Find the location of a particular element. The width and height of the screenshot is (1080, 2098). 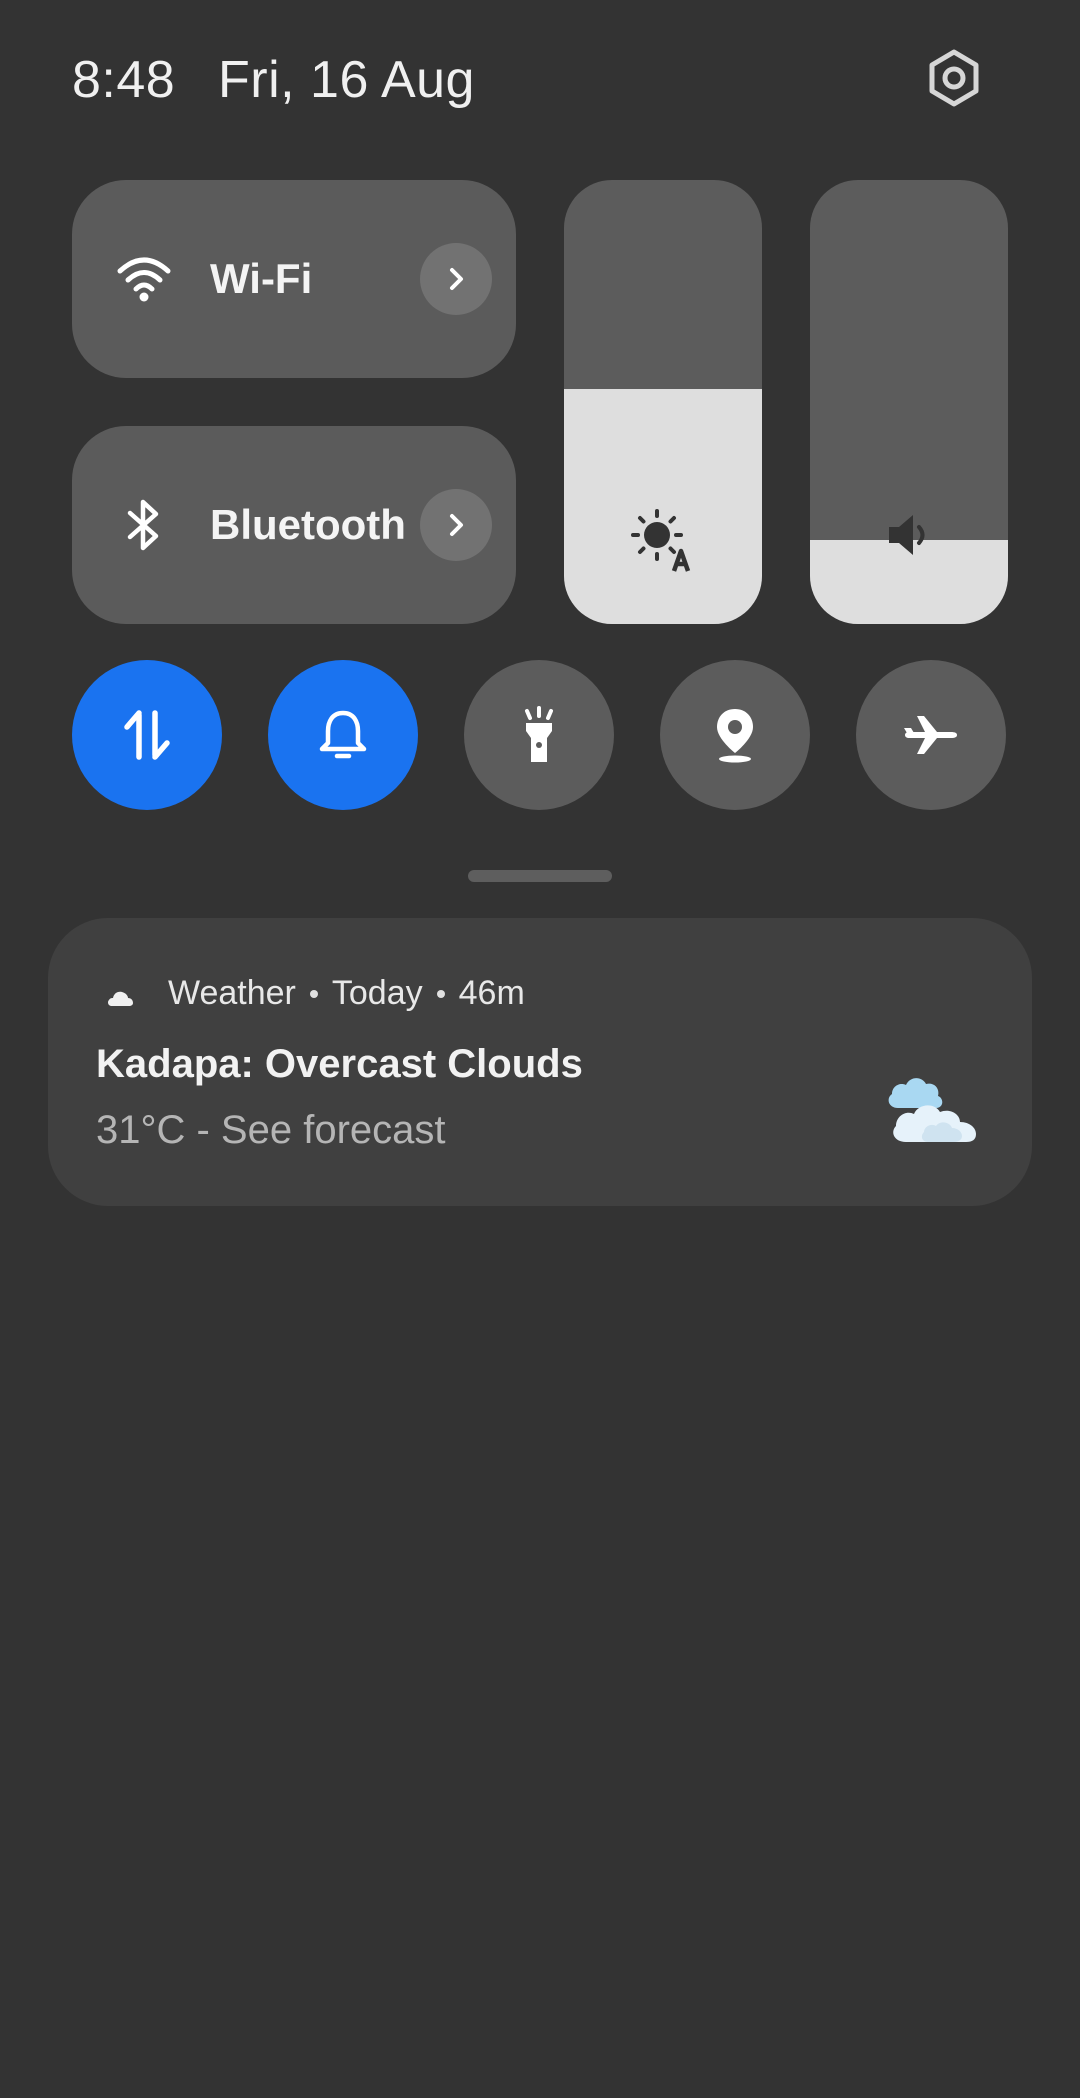

airplane-icon is located at coordinates (930, 735).